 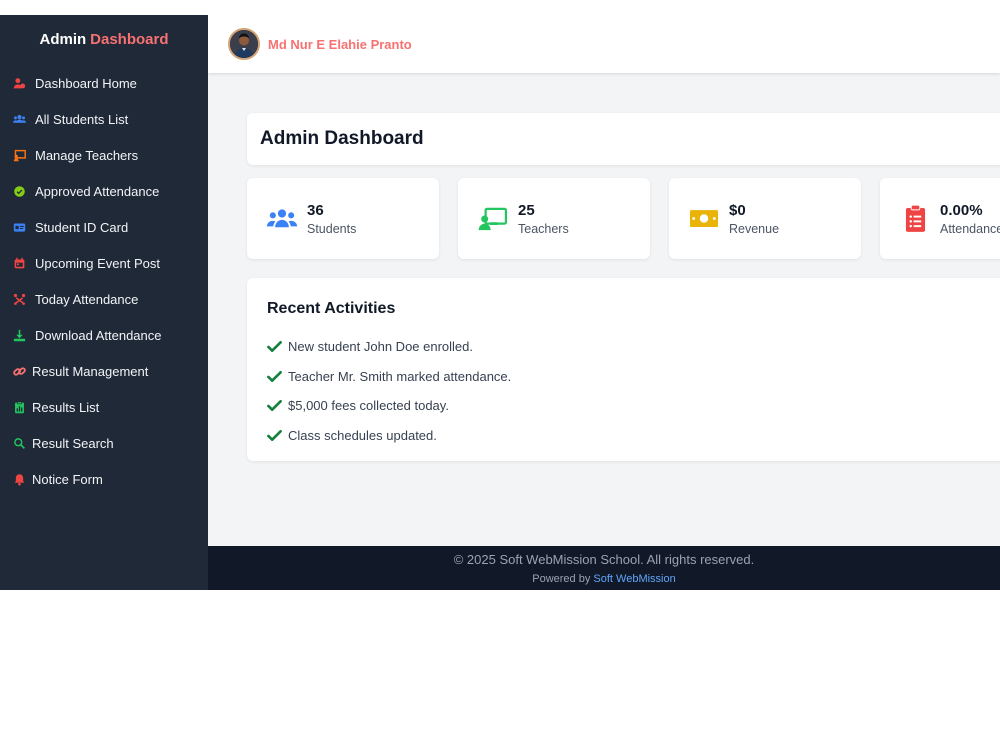 I want to click on stat-card-students: 36 Students, so click(x=343, y=218).